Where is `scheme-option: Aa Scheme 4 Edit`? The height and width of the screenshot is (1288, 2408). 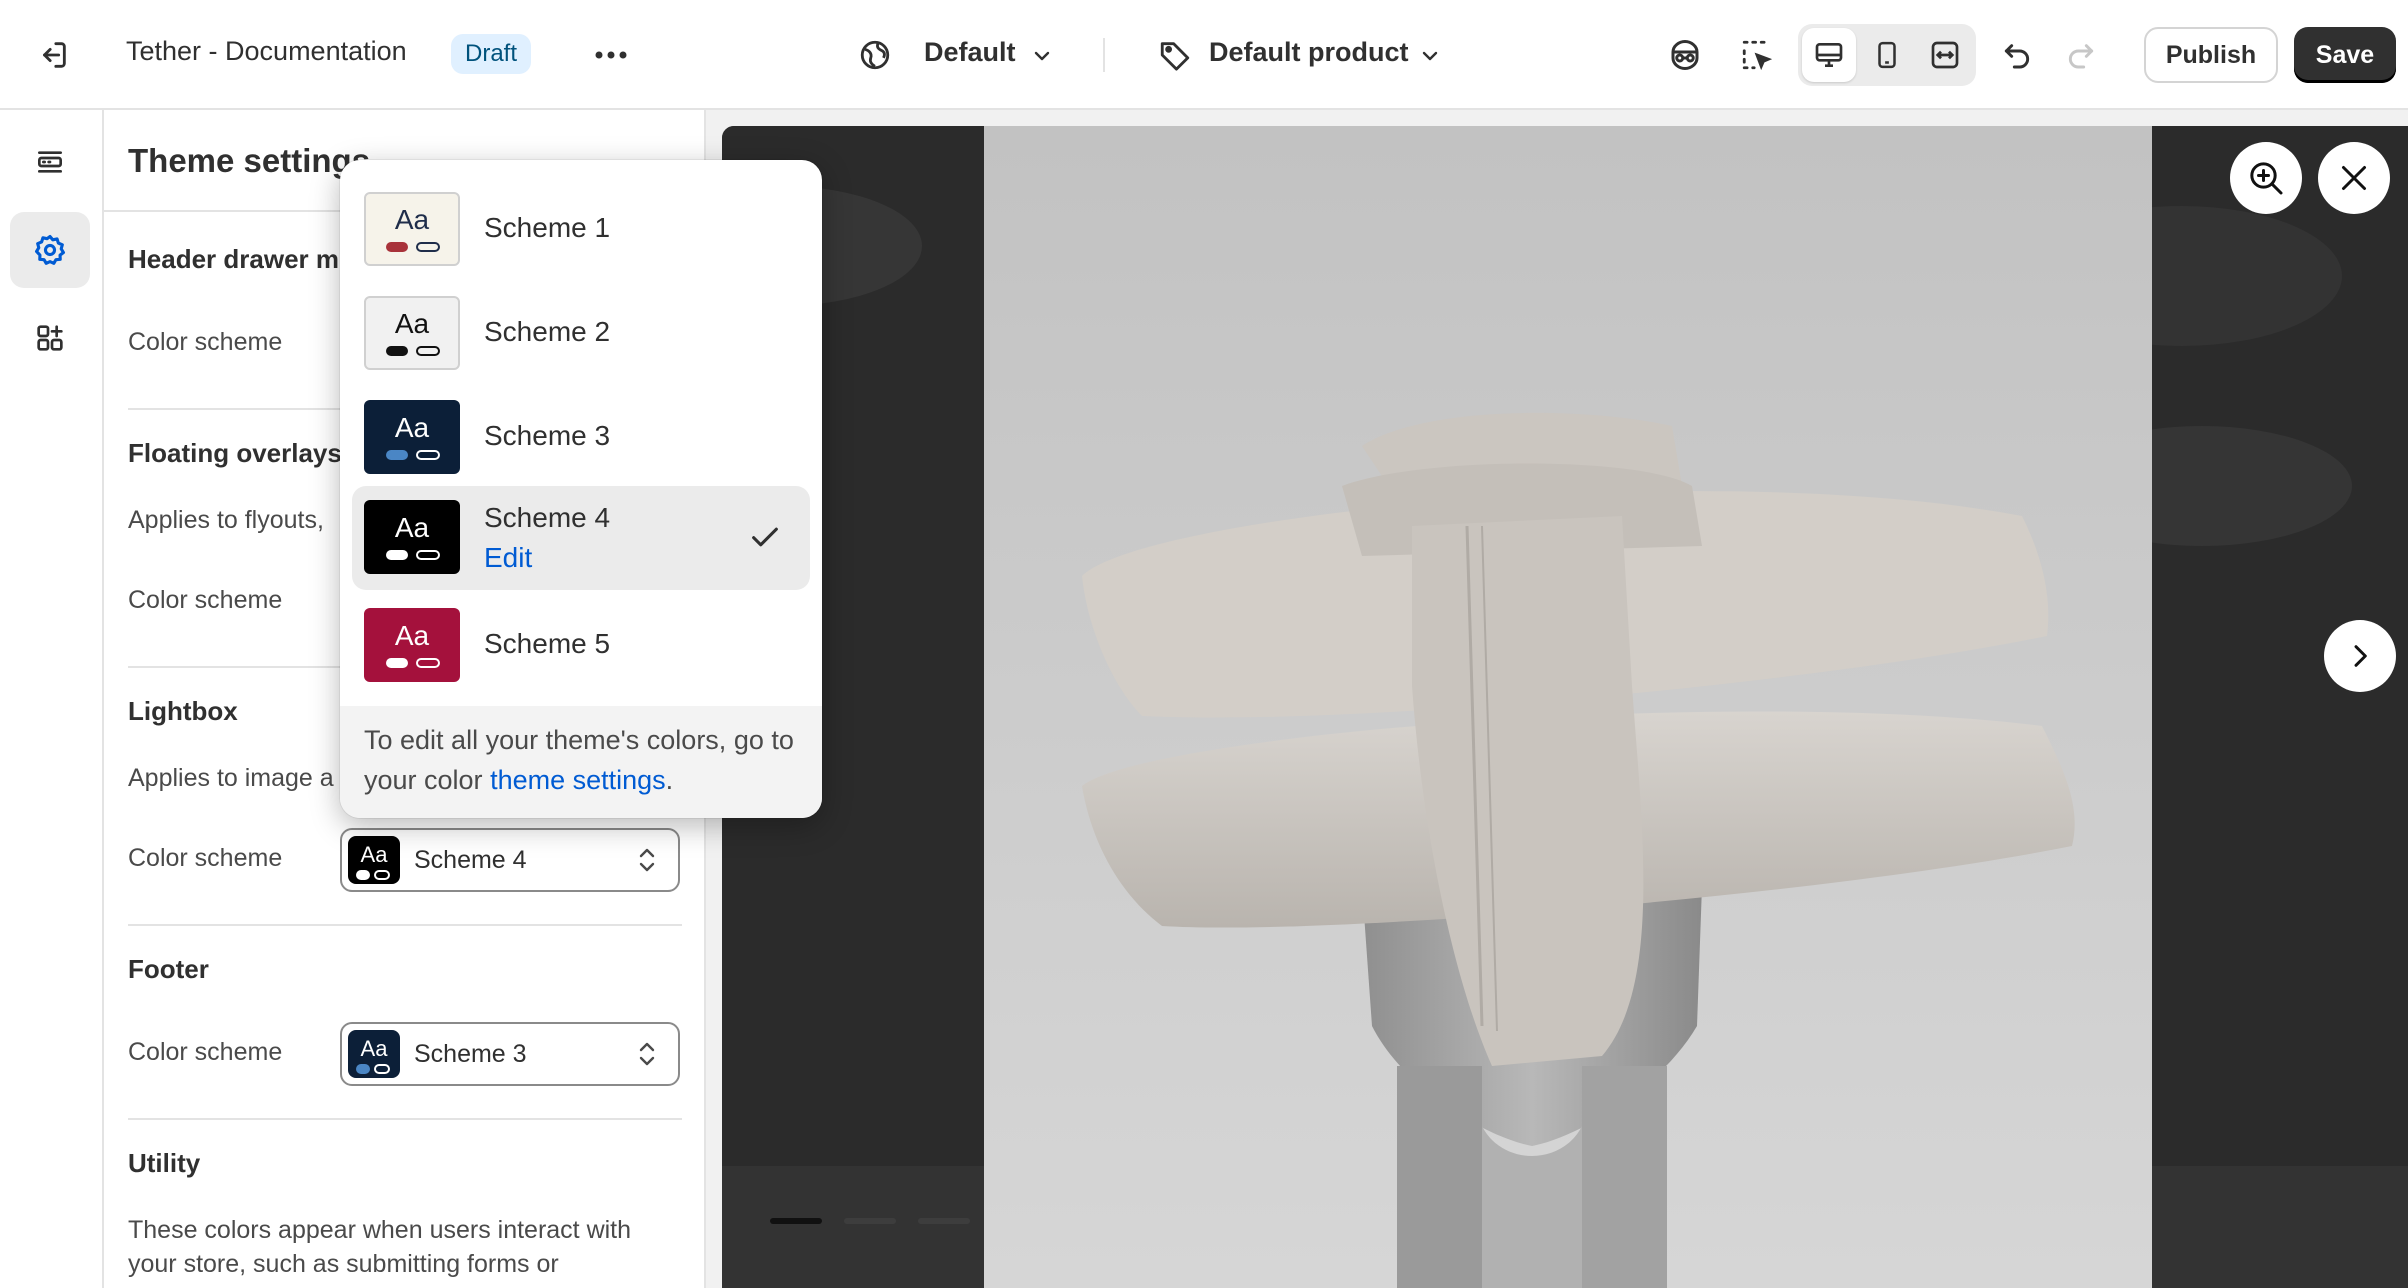
scheme-option: Aa Scheme 4 Edit is located at coordinates (581, 538).